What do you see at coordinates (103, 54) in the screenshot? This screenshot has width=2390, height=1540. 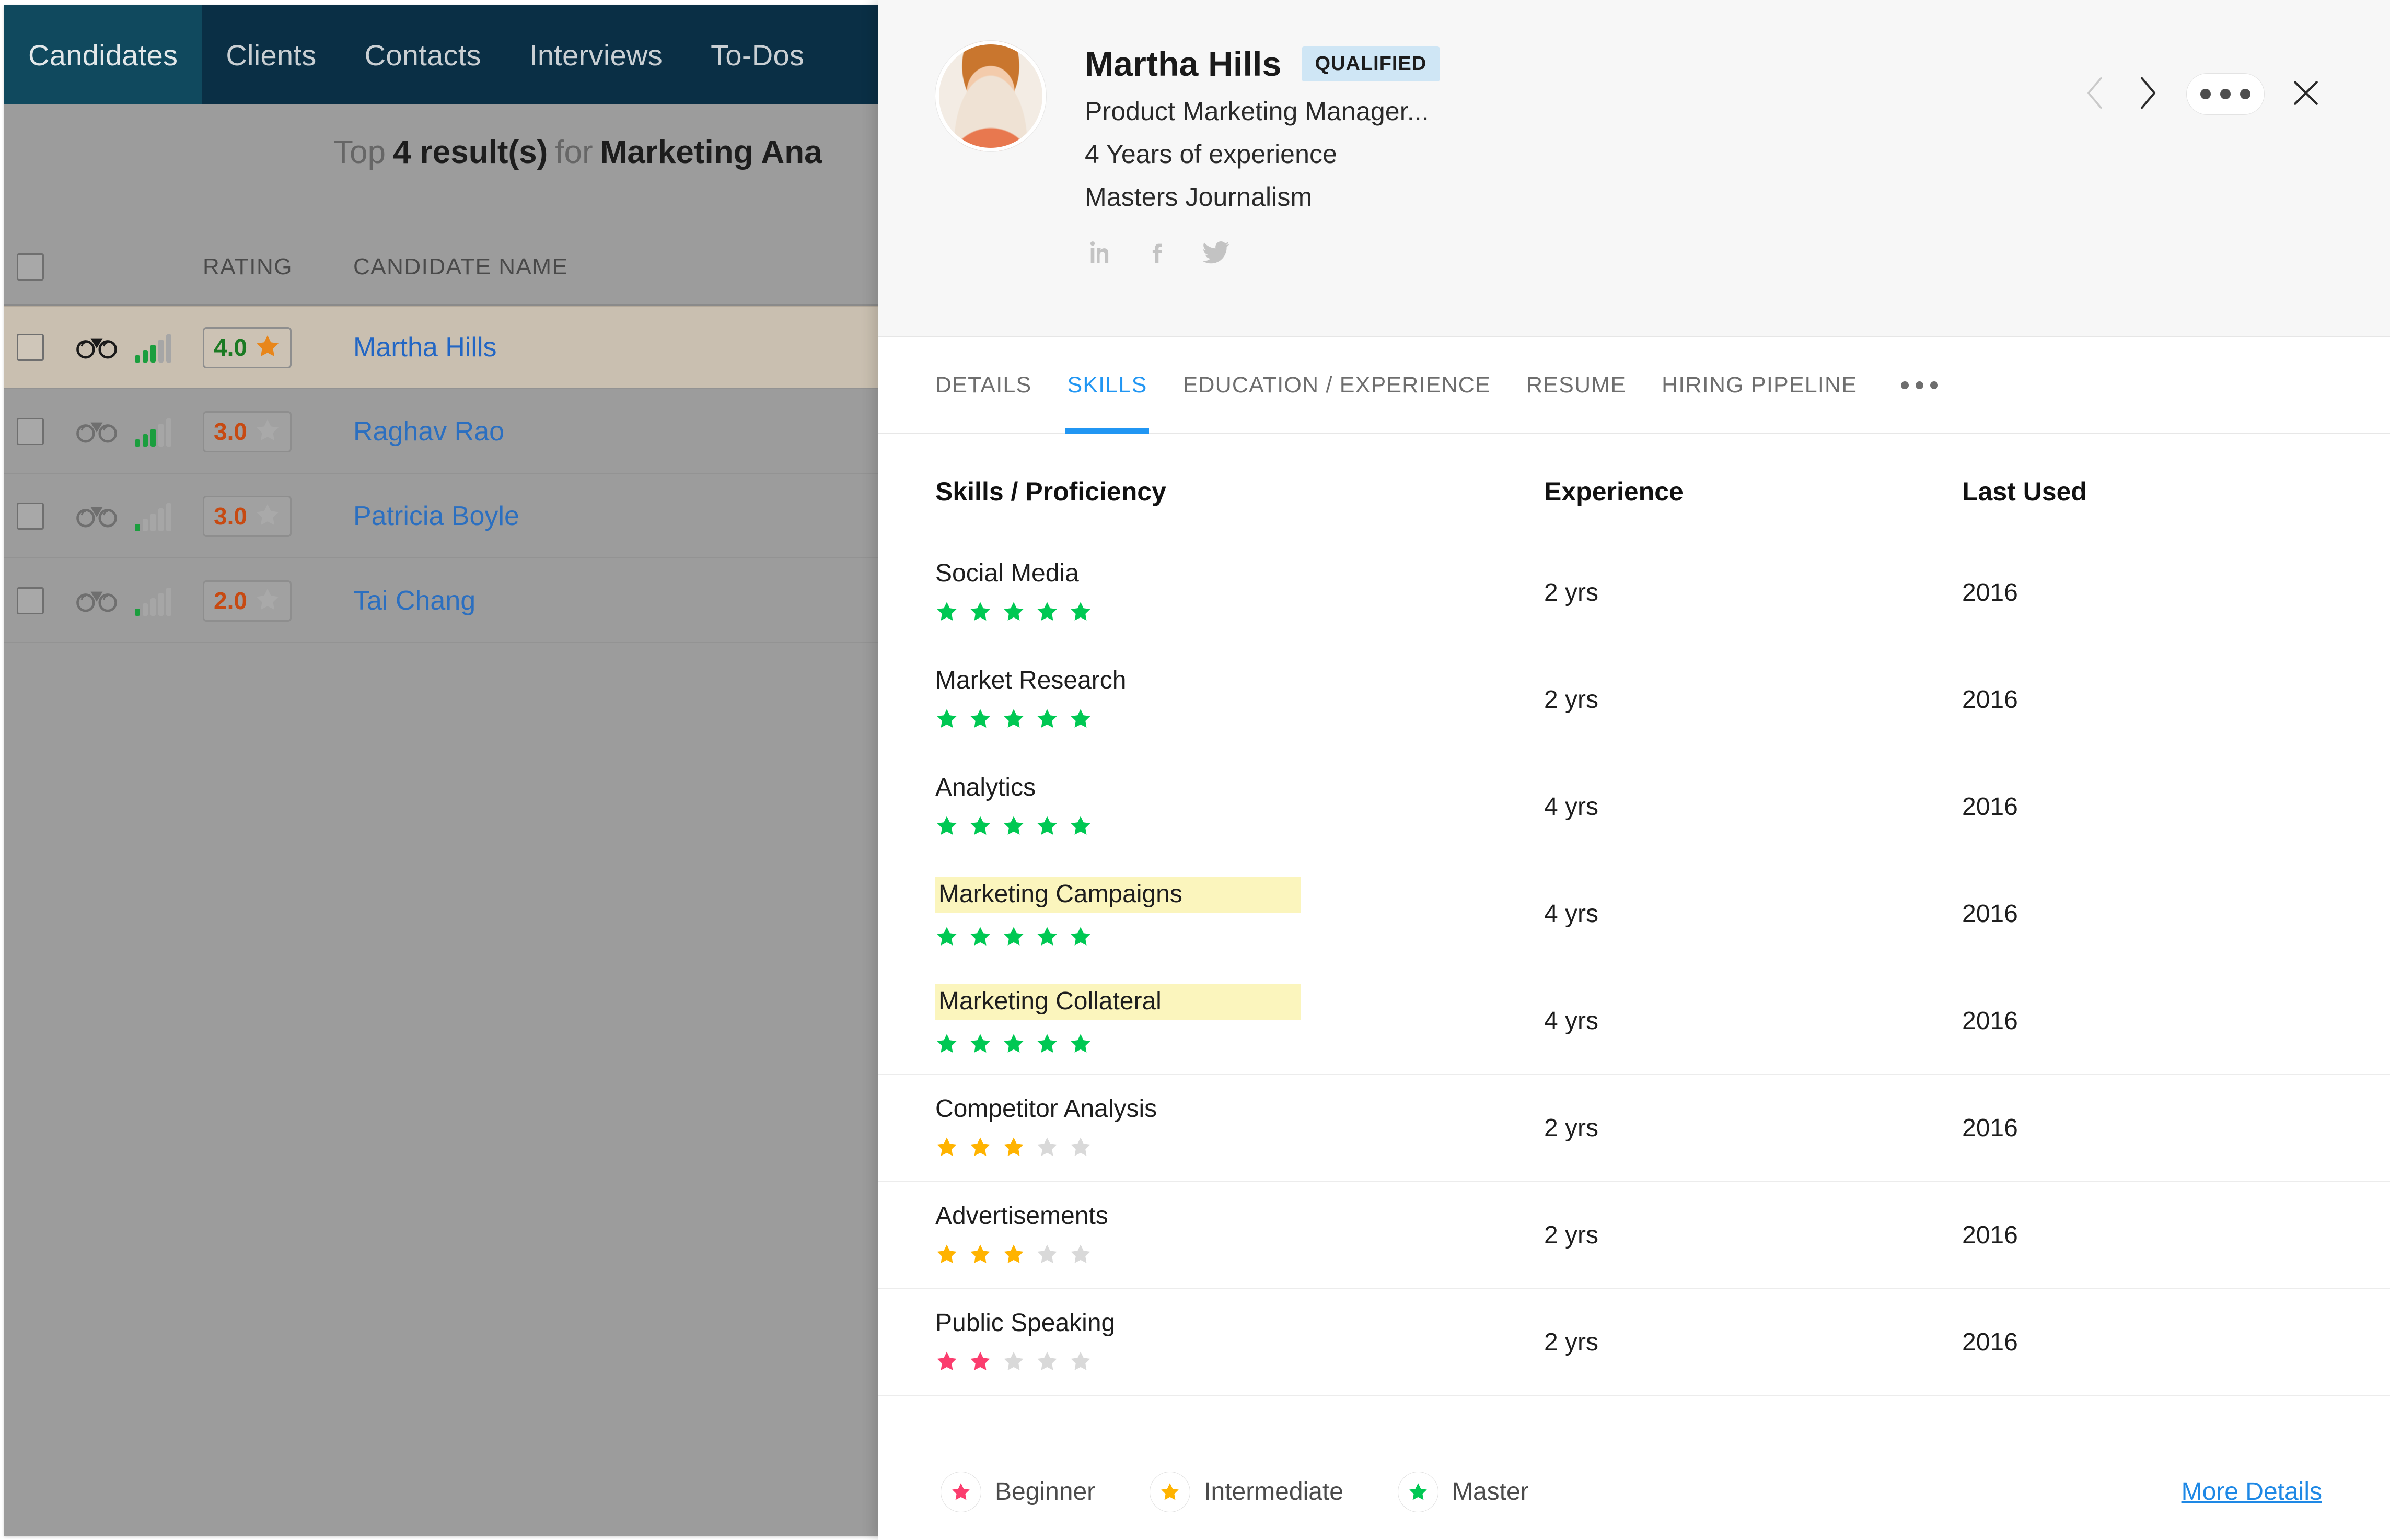 I see `nav-tab-candidates: Candidates` at bounding box center [103, 54].